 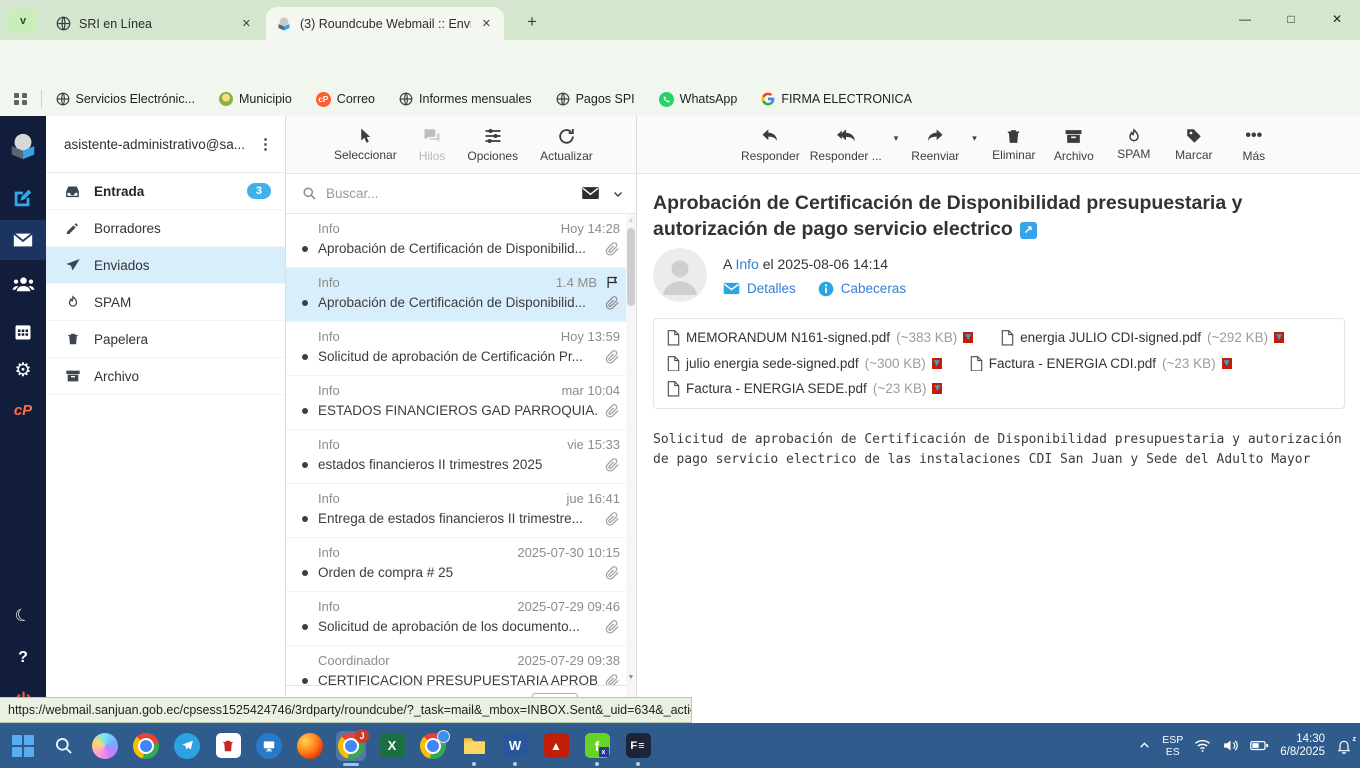 What do you see at coordinates (23, 332) in the screenshot?
I see `calendar-icon` at bounding box center [23, 332].